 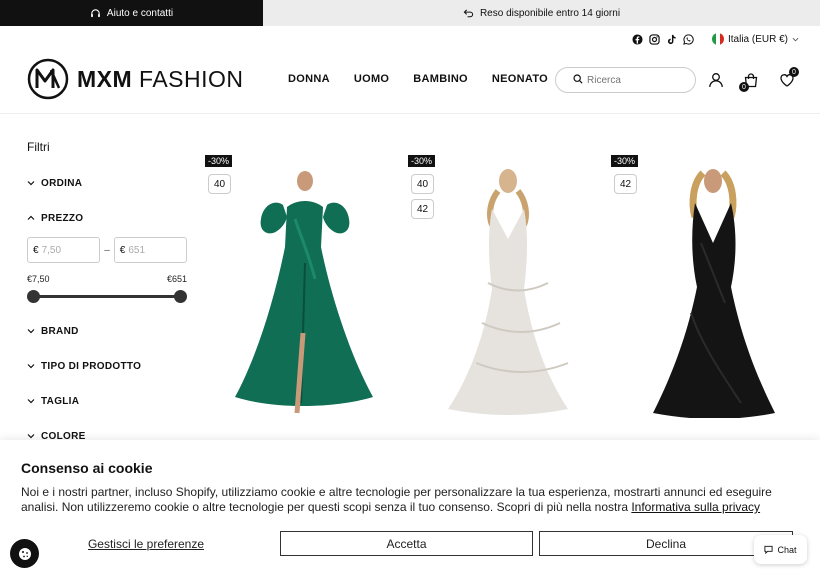 What do you see at coordinates (62, 183) in the screenshot?
I see `facet-sort-label: ORDINA` at bounding box center [62, 183].